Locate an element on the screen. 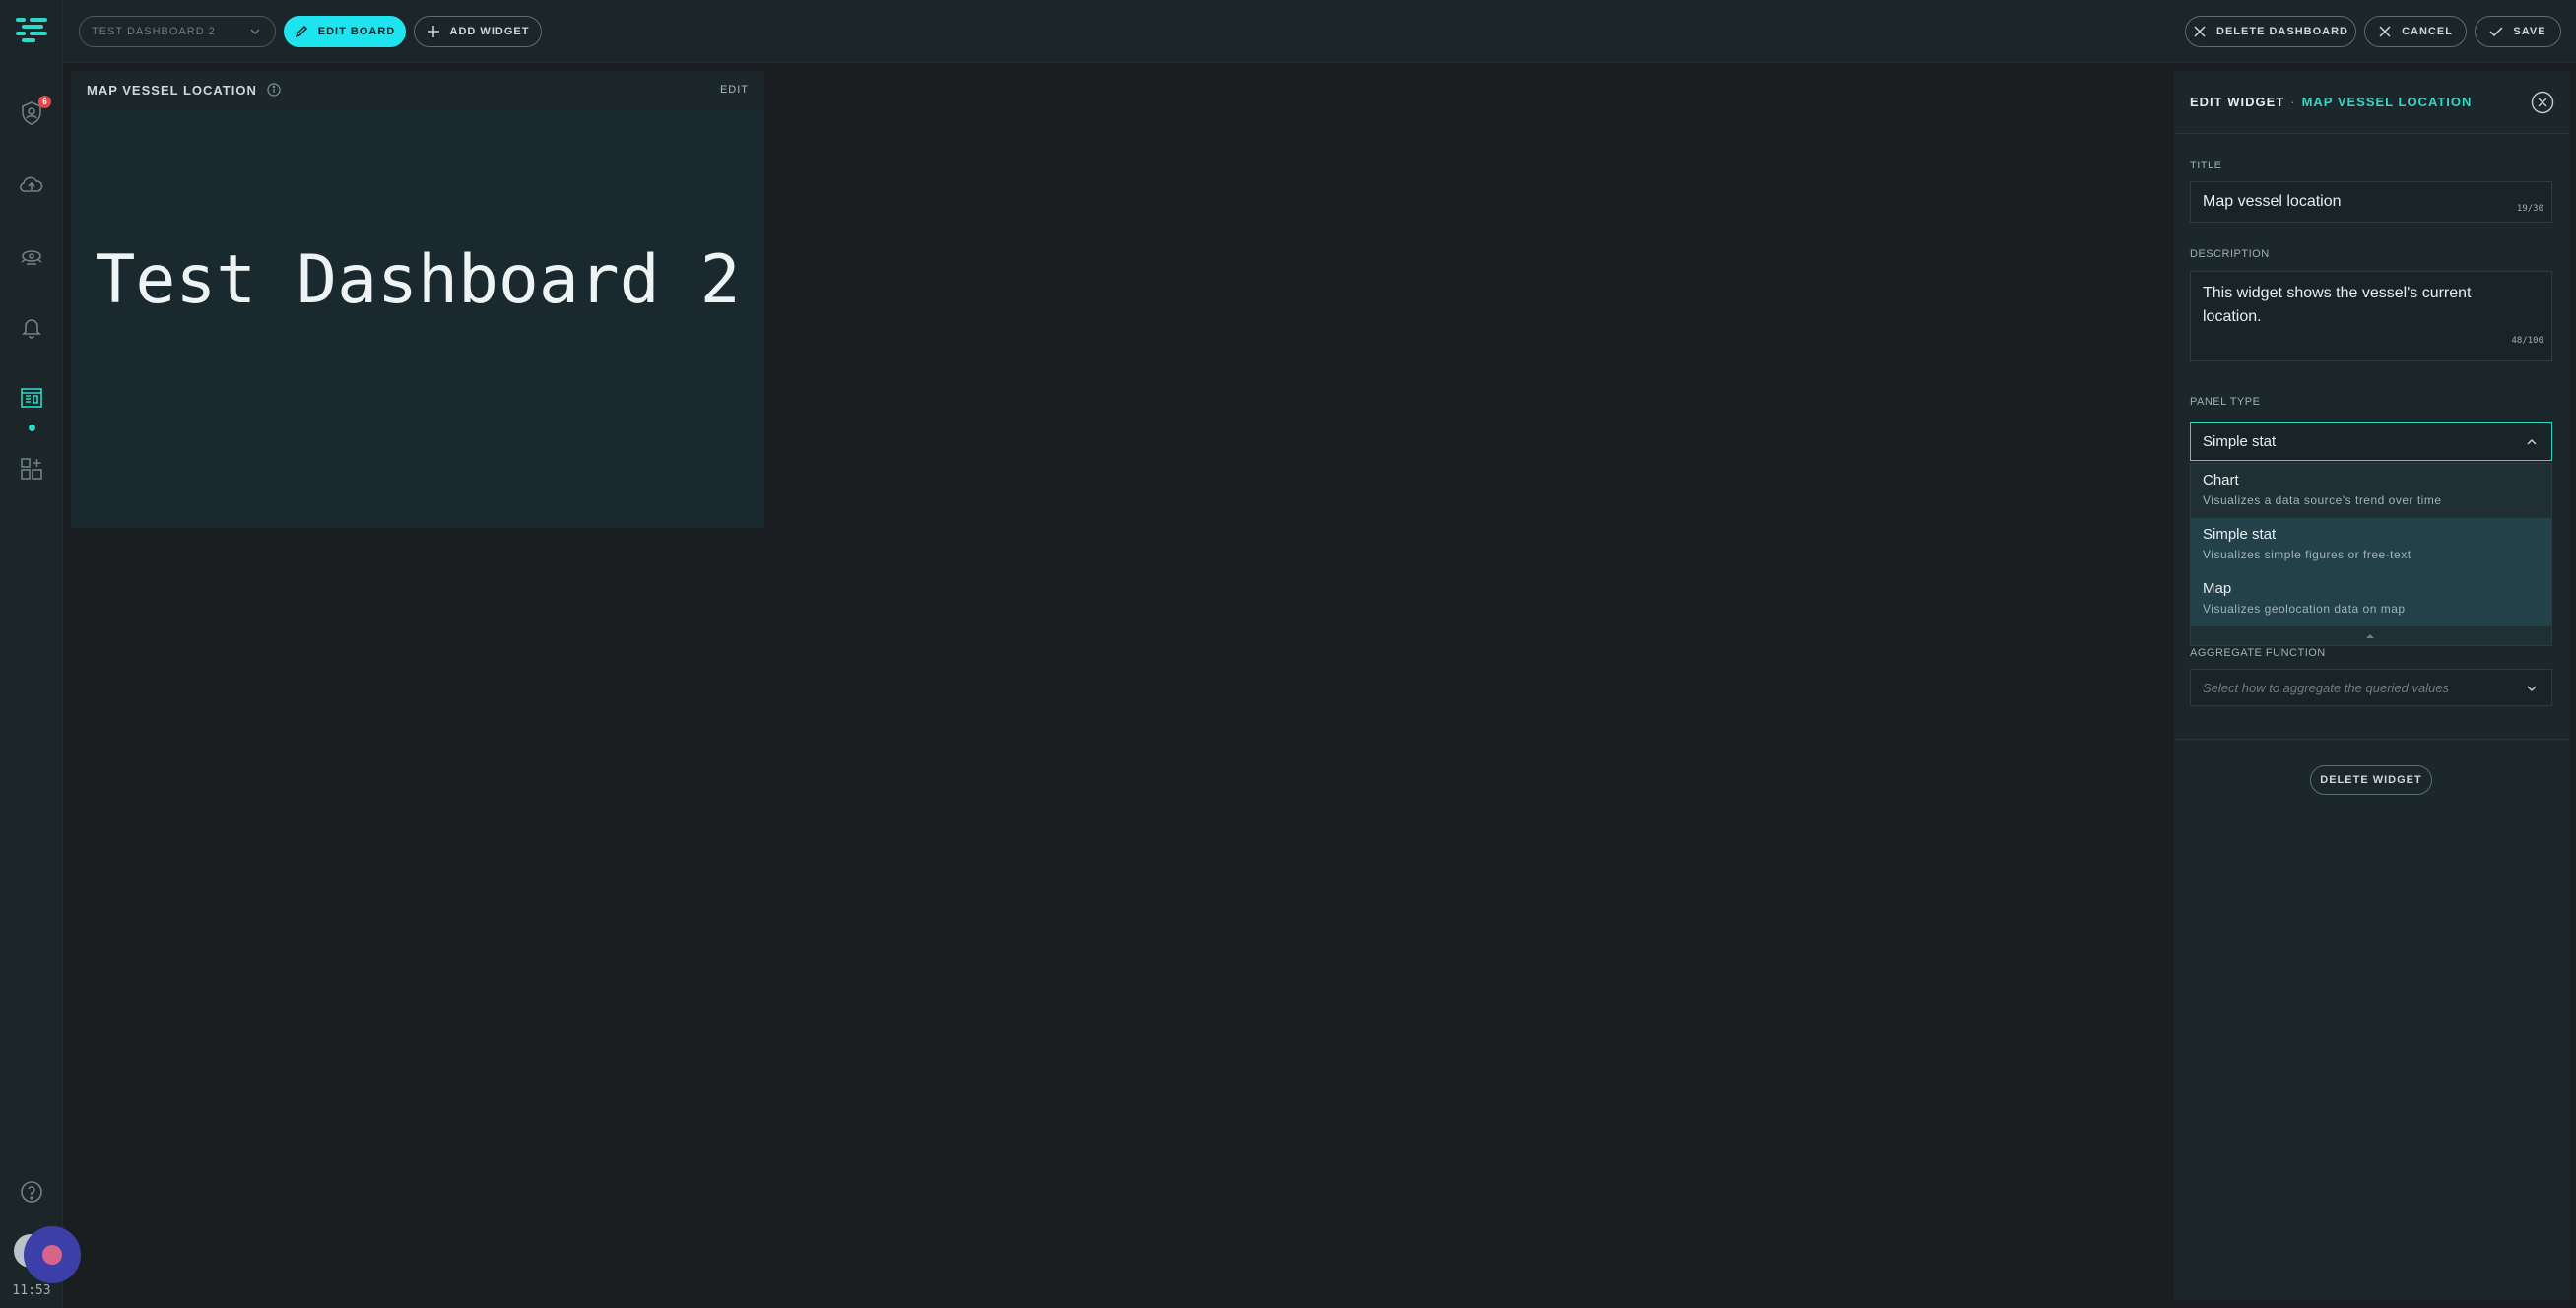 The height and width of the screenshot is (1308, 2576). option-title: Simple stat is located at coordinates (2240, 534).